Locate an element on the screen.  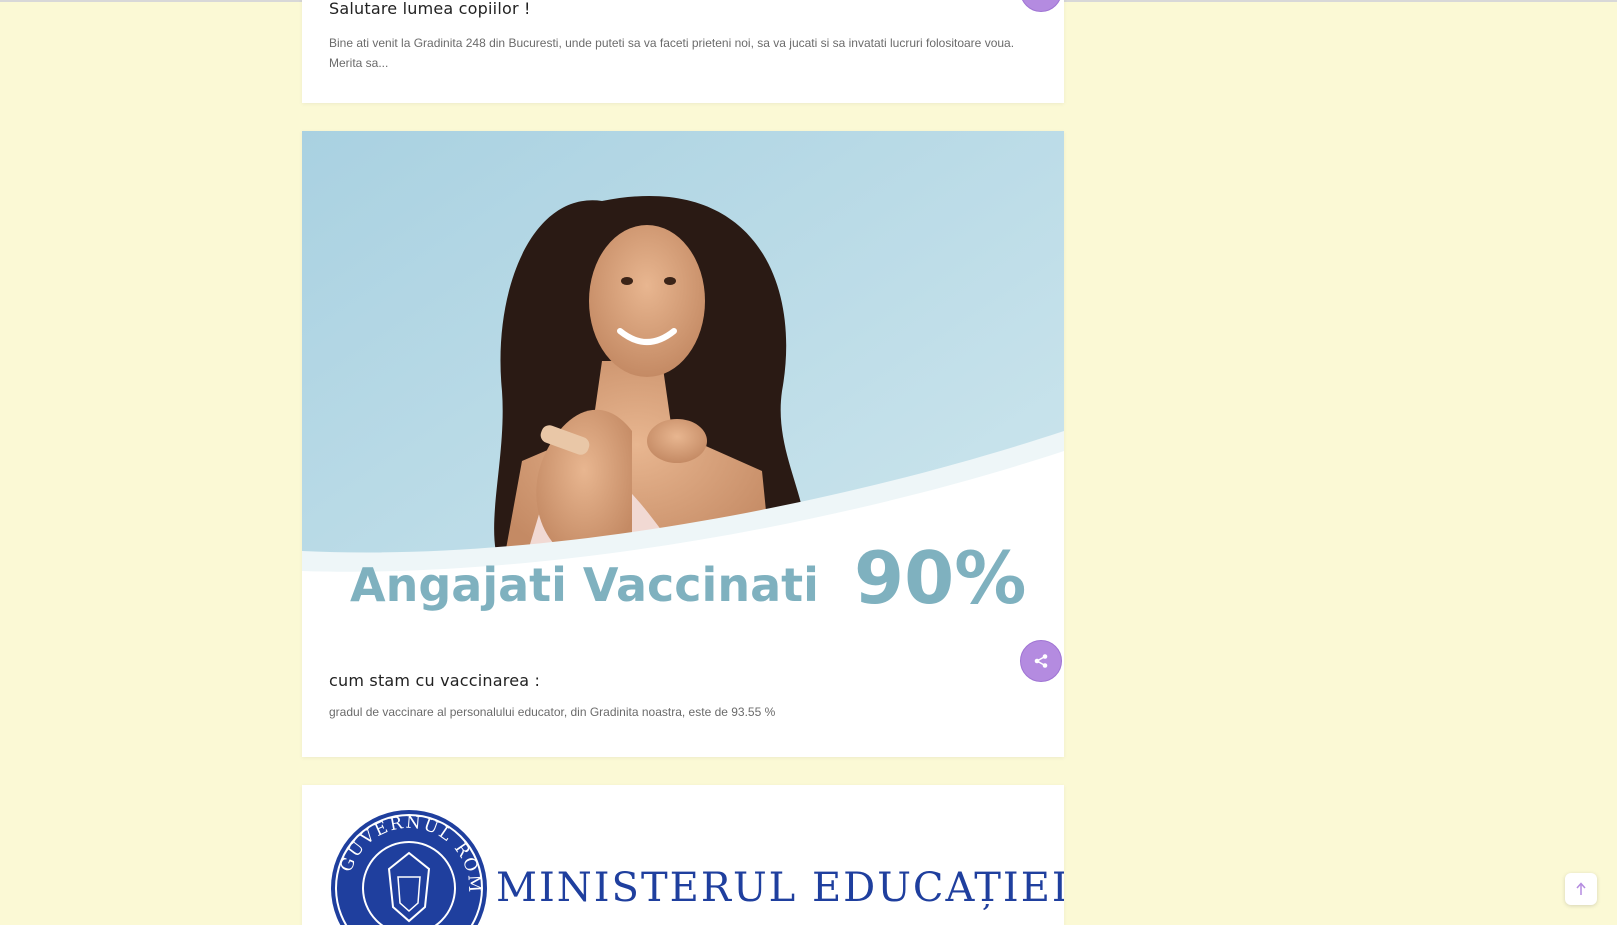
share-icon is located at coordinates (1041, 661).